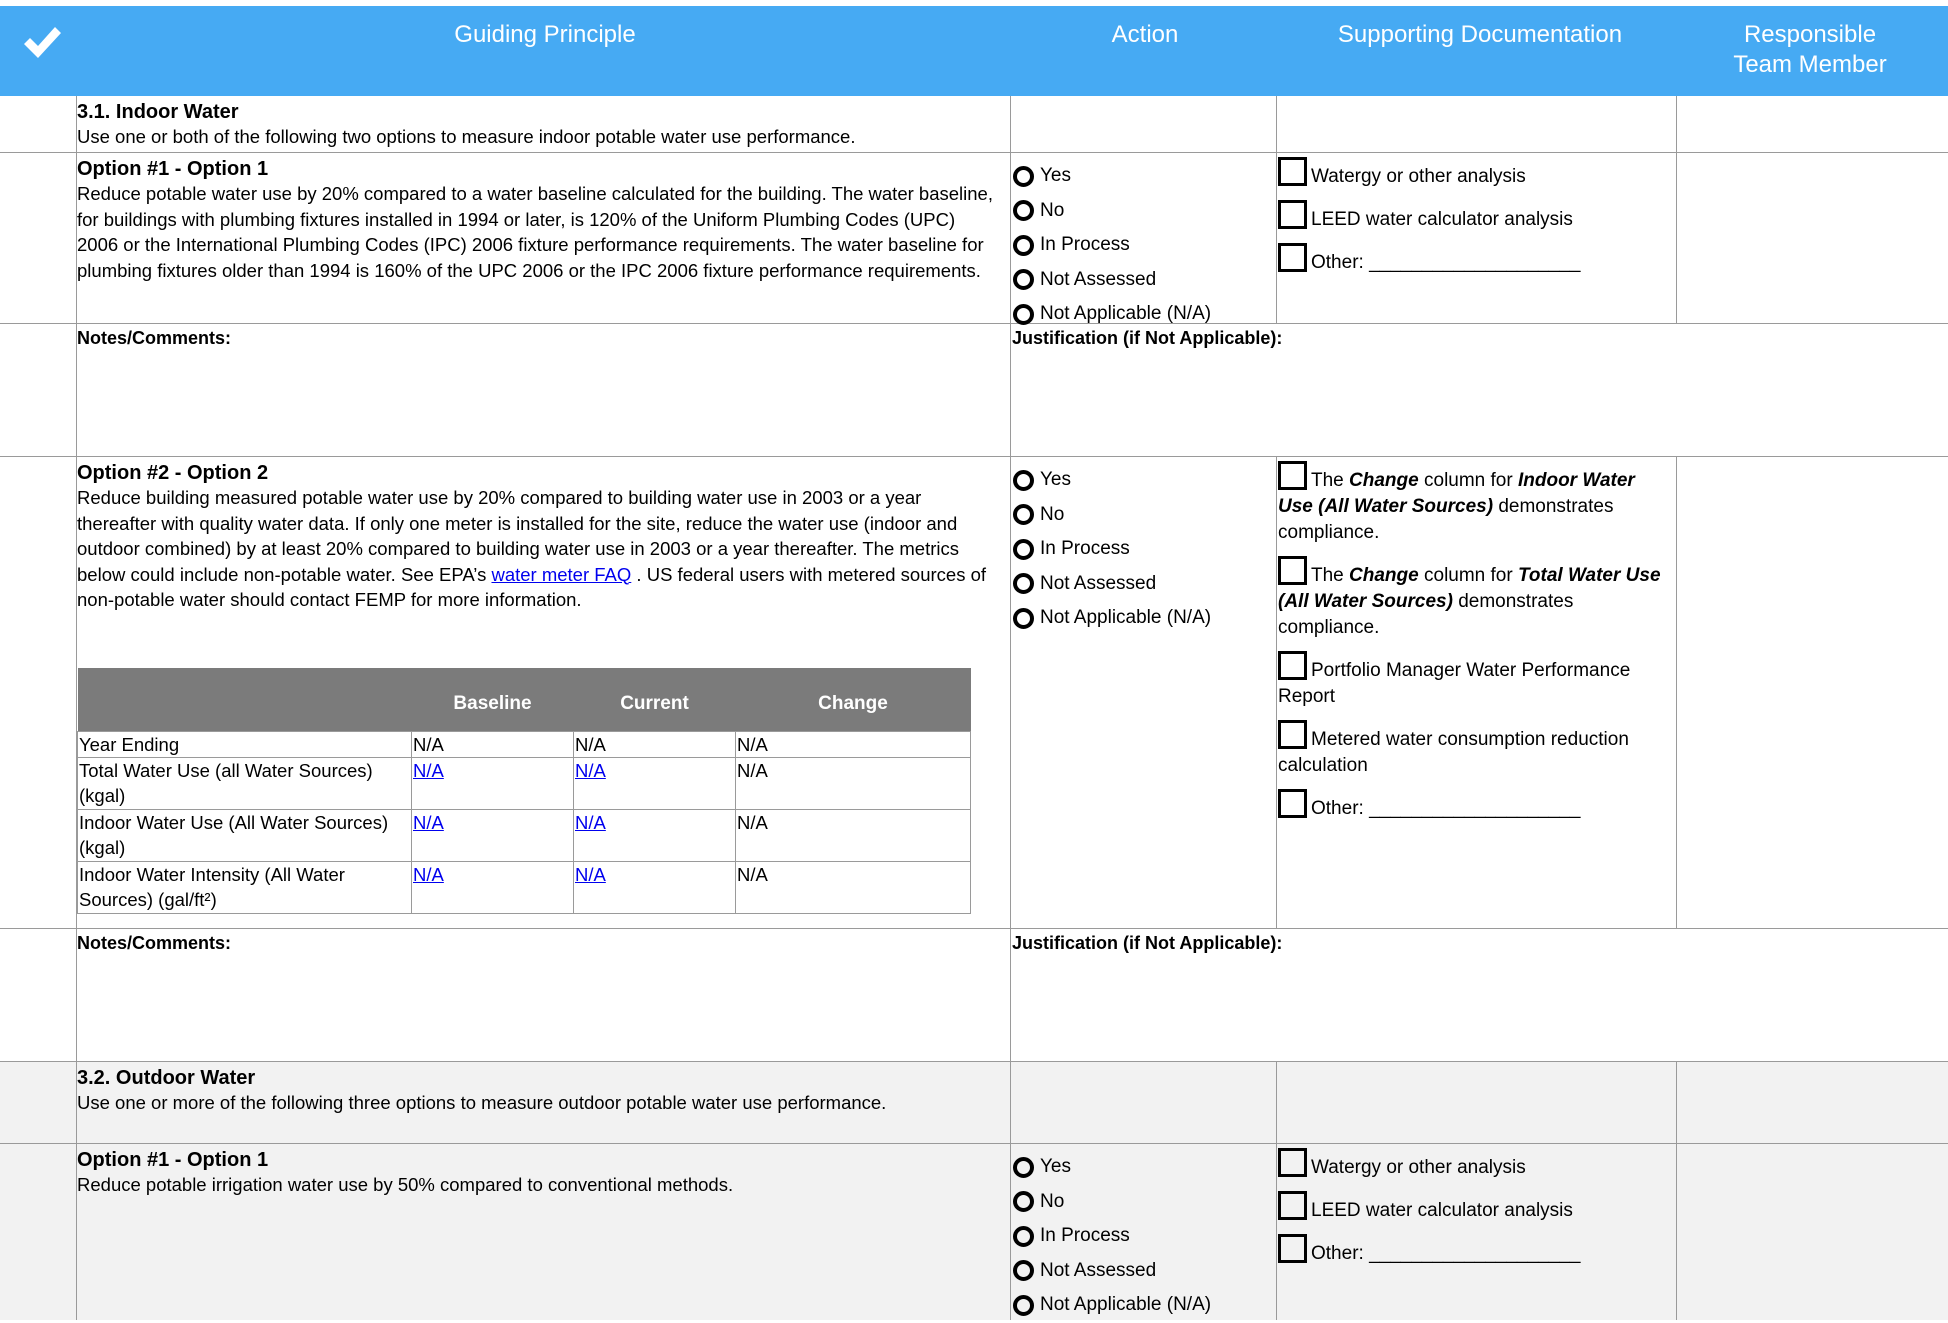 This screenshot has height=1323, width=1948. I want to click on col-change: Change, so click(853, 700).